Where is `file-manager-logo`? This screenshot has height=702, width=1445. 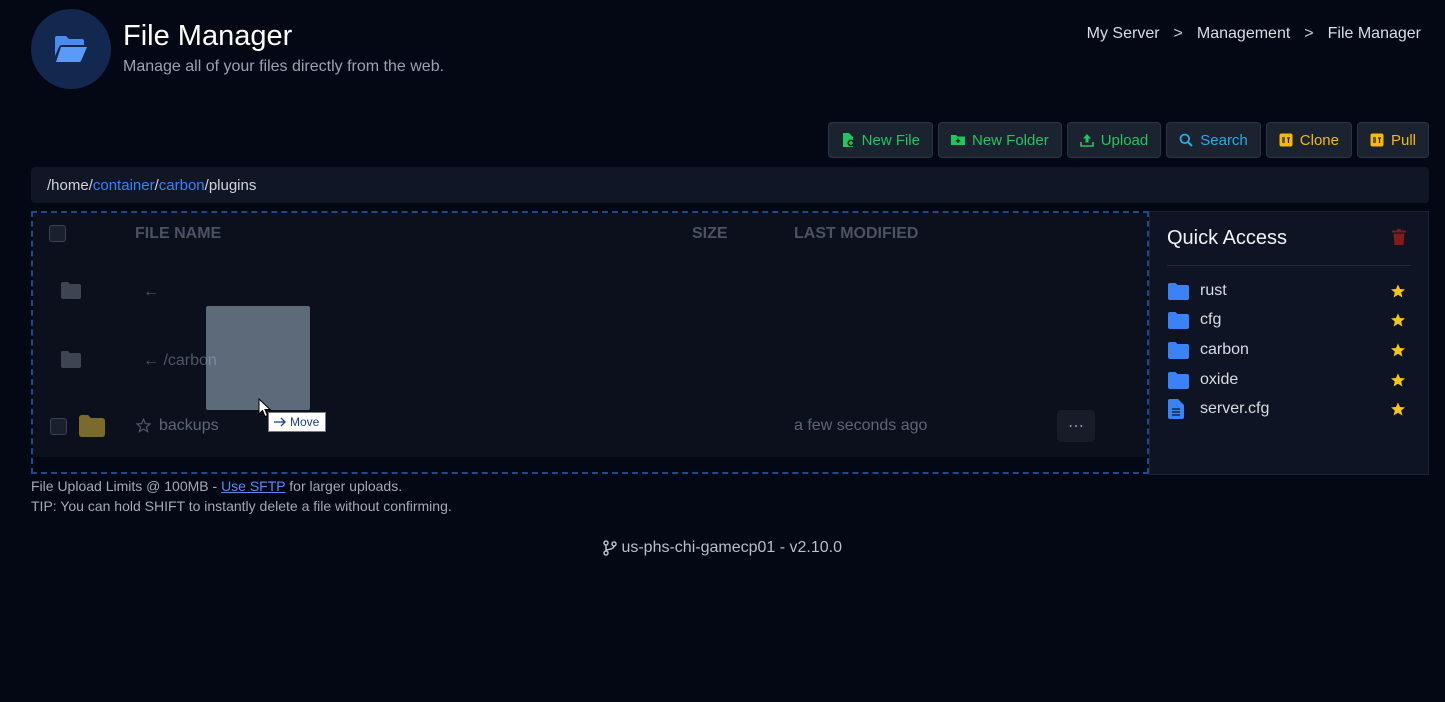
file-manager-logo is located at coordinates (71, 49).